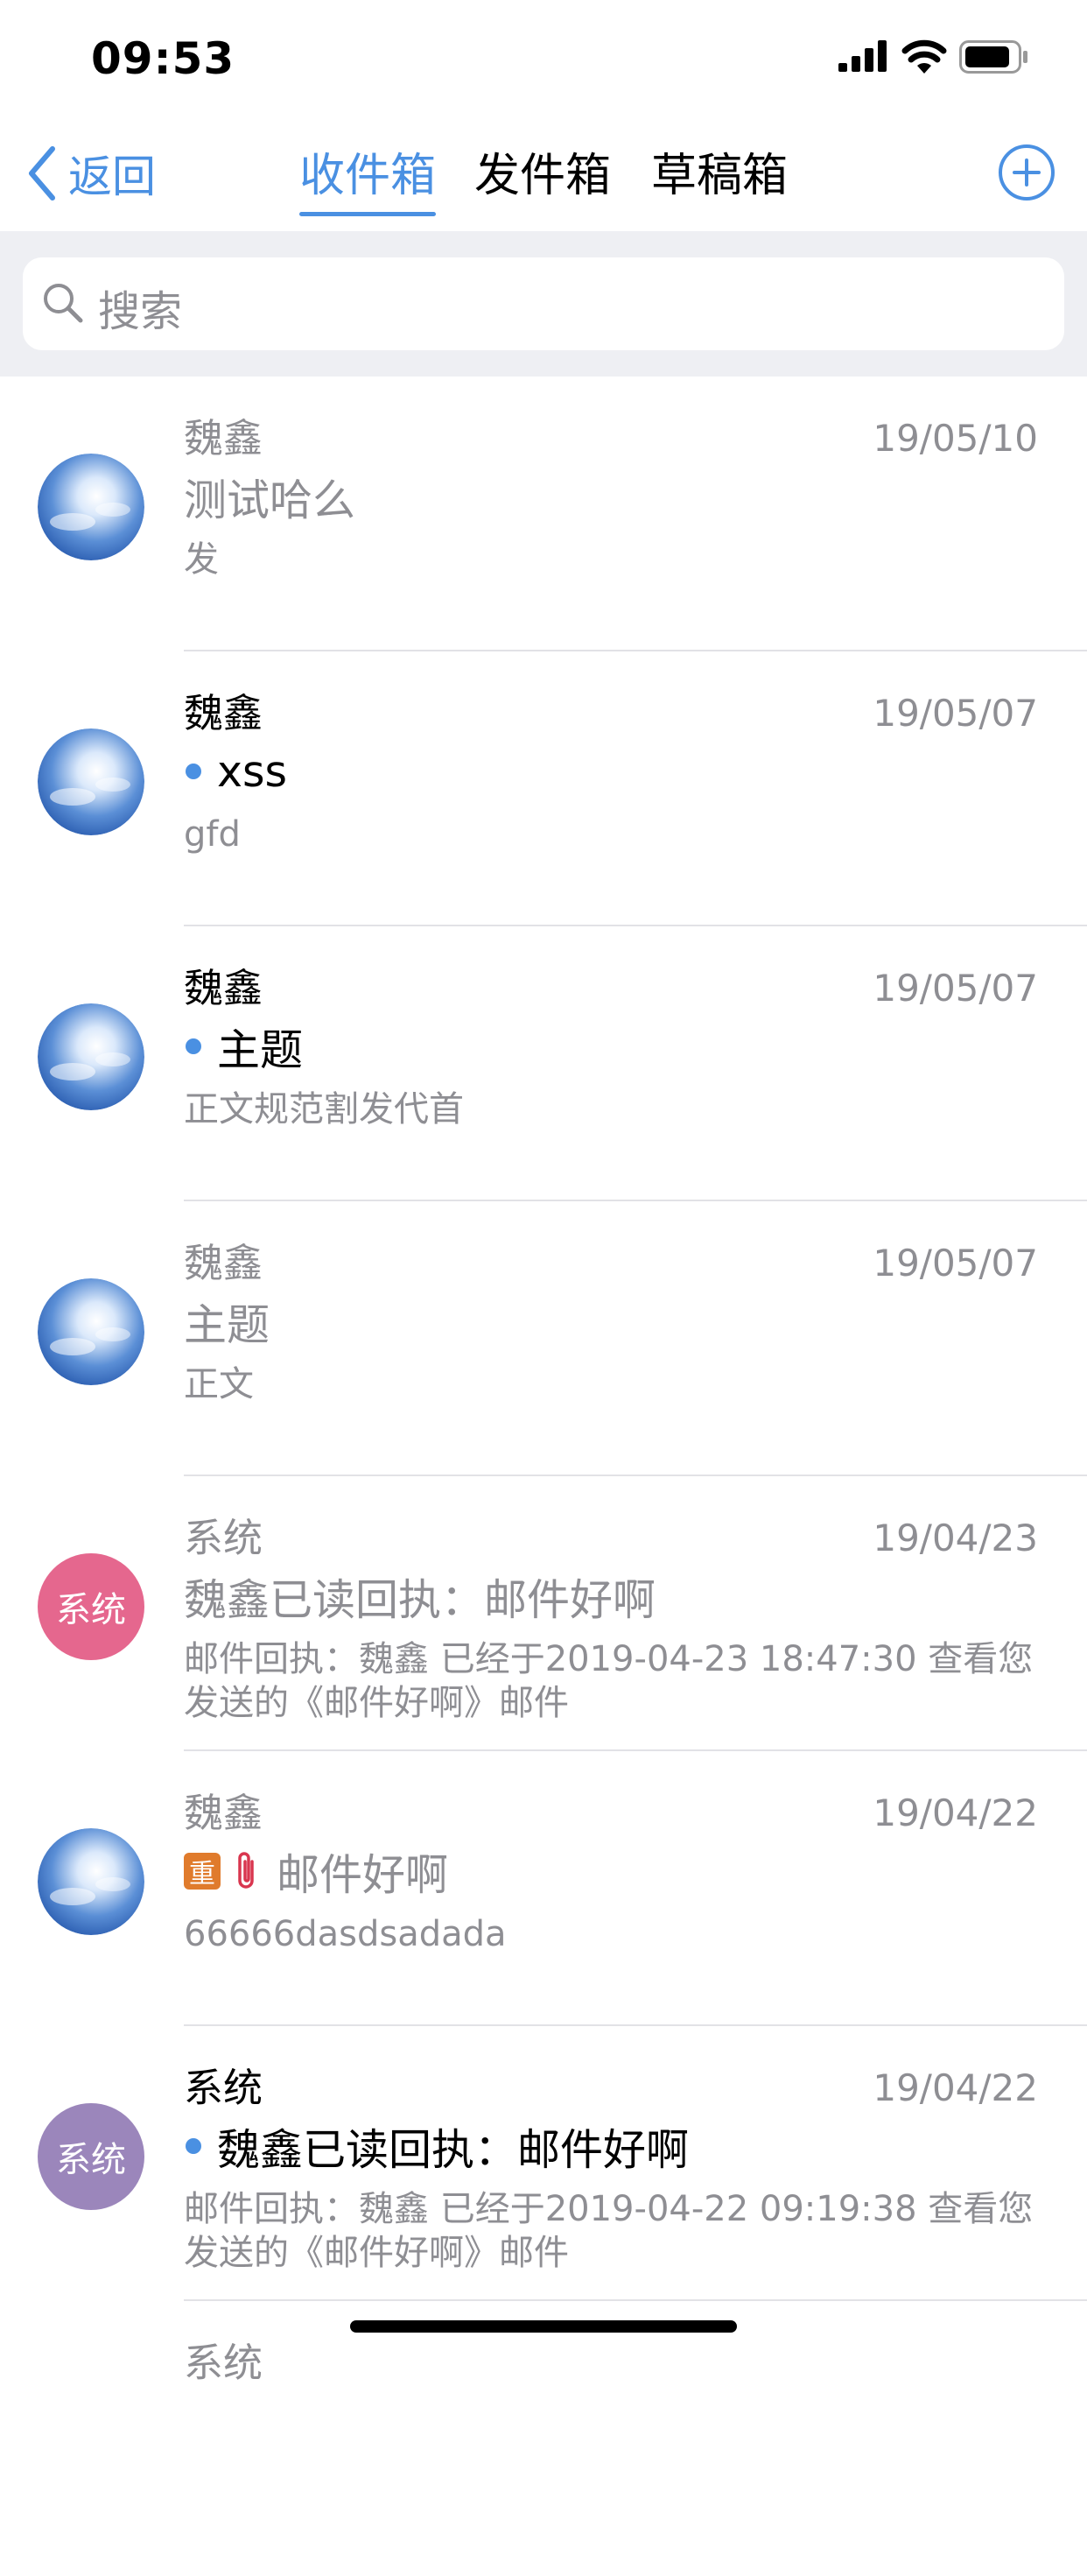 The width and height of the screenshot is (1087, 2576). Describe the element at coordinates (993, 57) in the screenshot. I see `battery-icon` at that location.